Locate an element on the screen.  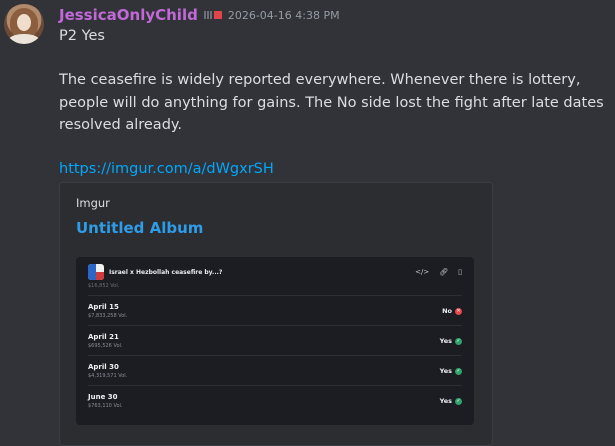
result-label: No is located at coordinates (447, 311).